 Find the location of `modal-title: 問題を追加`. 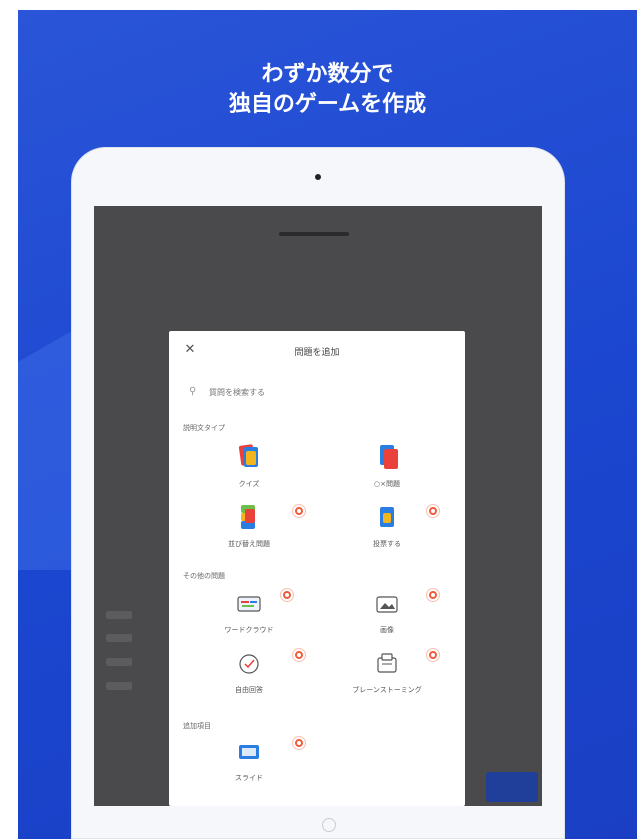

modal-title: 問題を追加 is located at coordinates (317, 353).